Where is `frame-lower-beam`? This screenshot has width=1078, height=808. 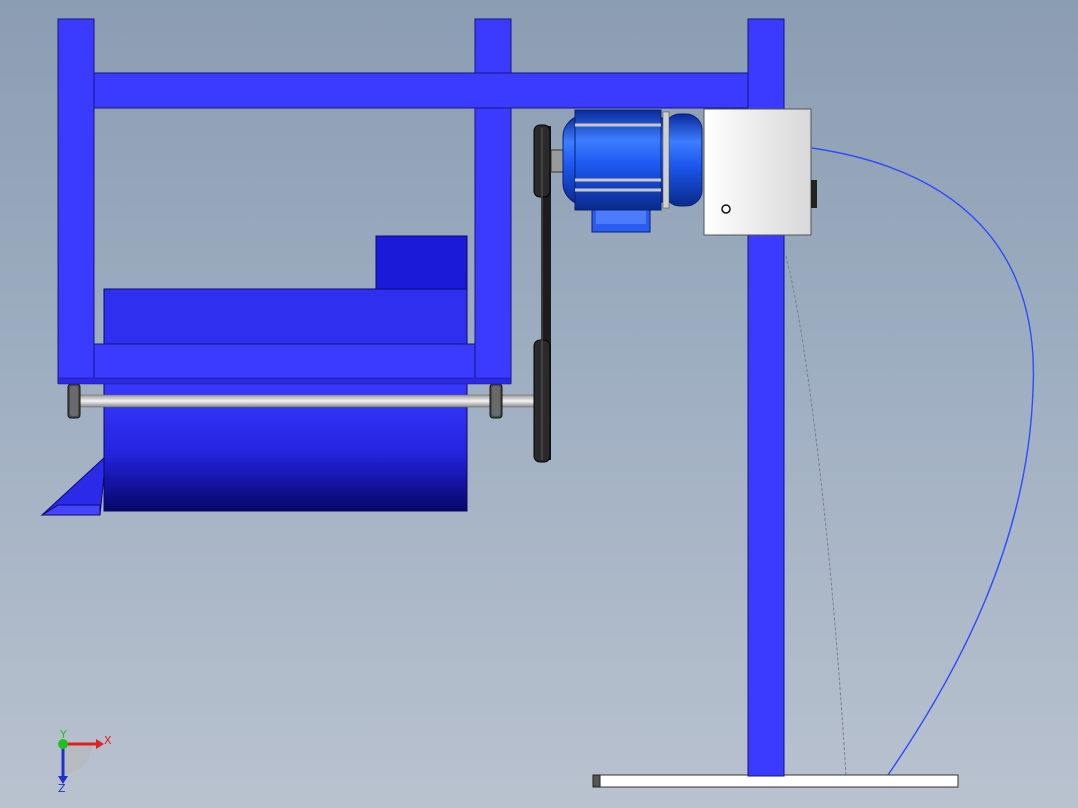 frame-lower-beam is located at coordinates (284, 362).